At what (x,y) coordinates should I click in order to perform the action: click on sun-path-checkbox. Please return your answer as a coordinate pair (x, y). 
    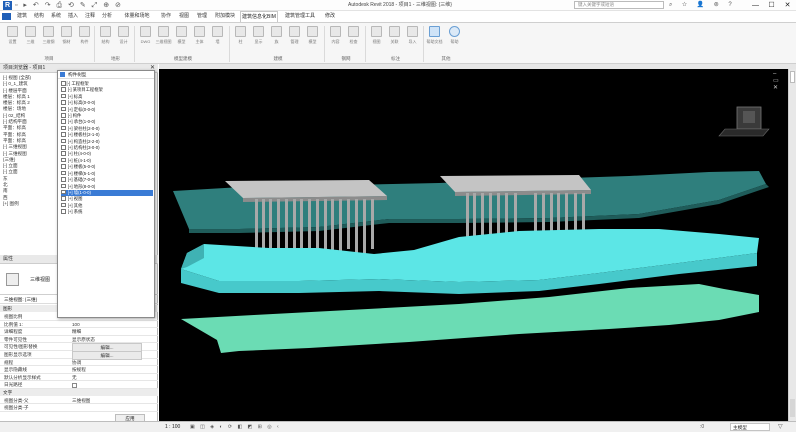
    Looking at the image, I should click on (74, 385).